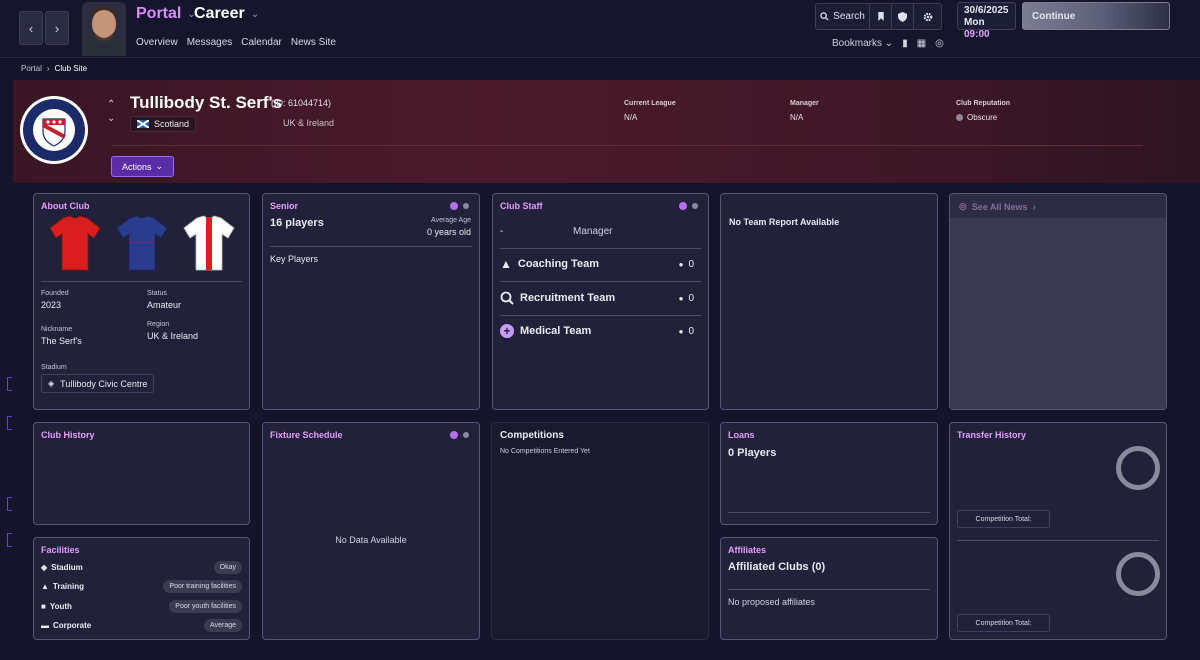 The image size is (1200, 660). Describe the element at coordinates (60, 550) in the screenshot. I see `panel-title: Facilities` at that location.